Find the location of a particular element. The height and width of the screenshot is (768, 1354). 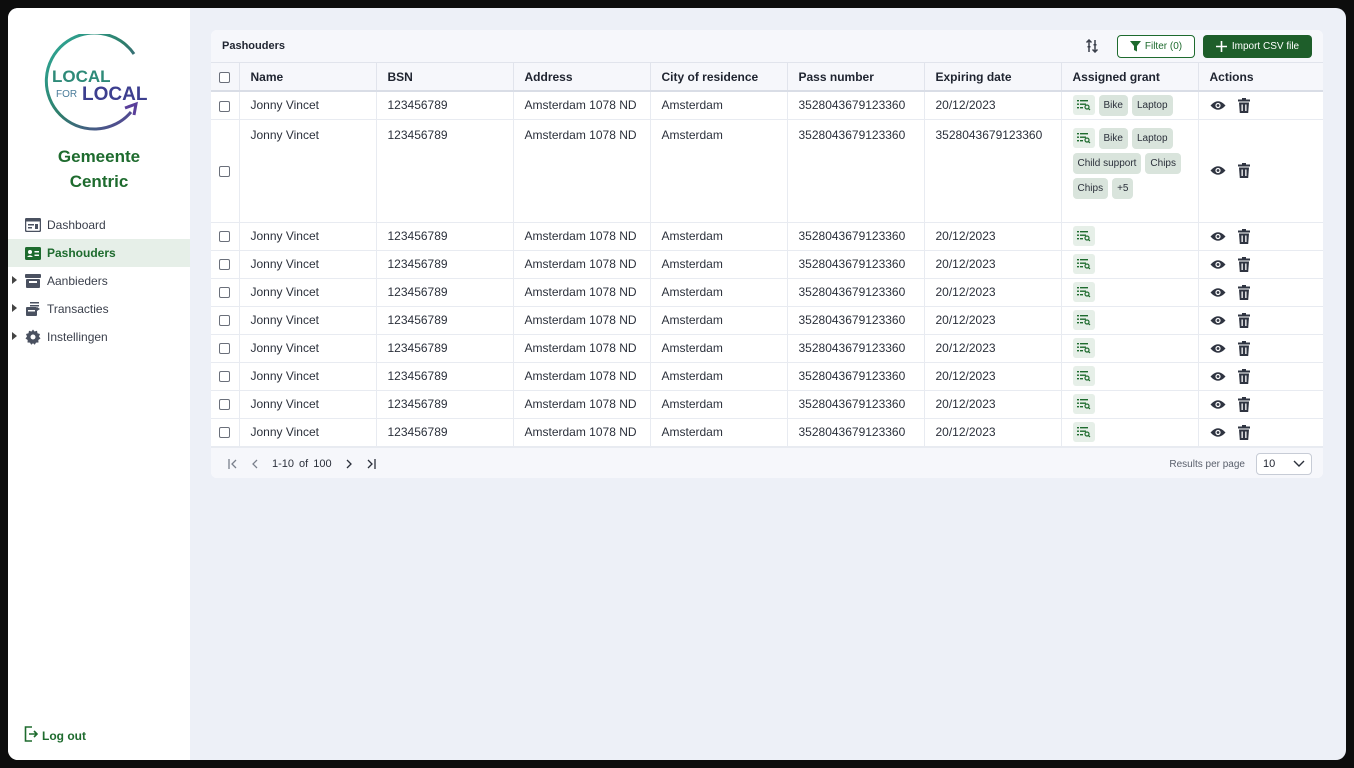

cell-expiring-date: 20/12/2023 is located at coordinates (993, 105).